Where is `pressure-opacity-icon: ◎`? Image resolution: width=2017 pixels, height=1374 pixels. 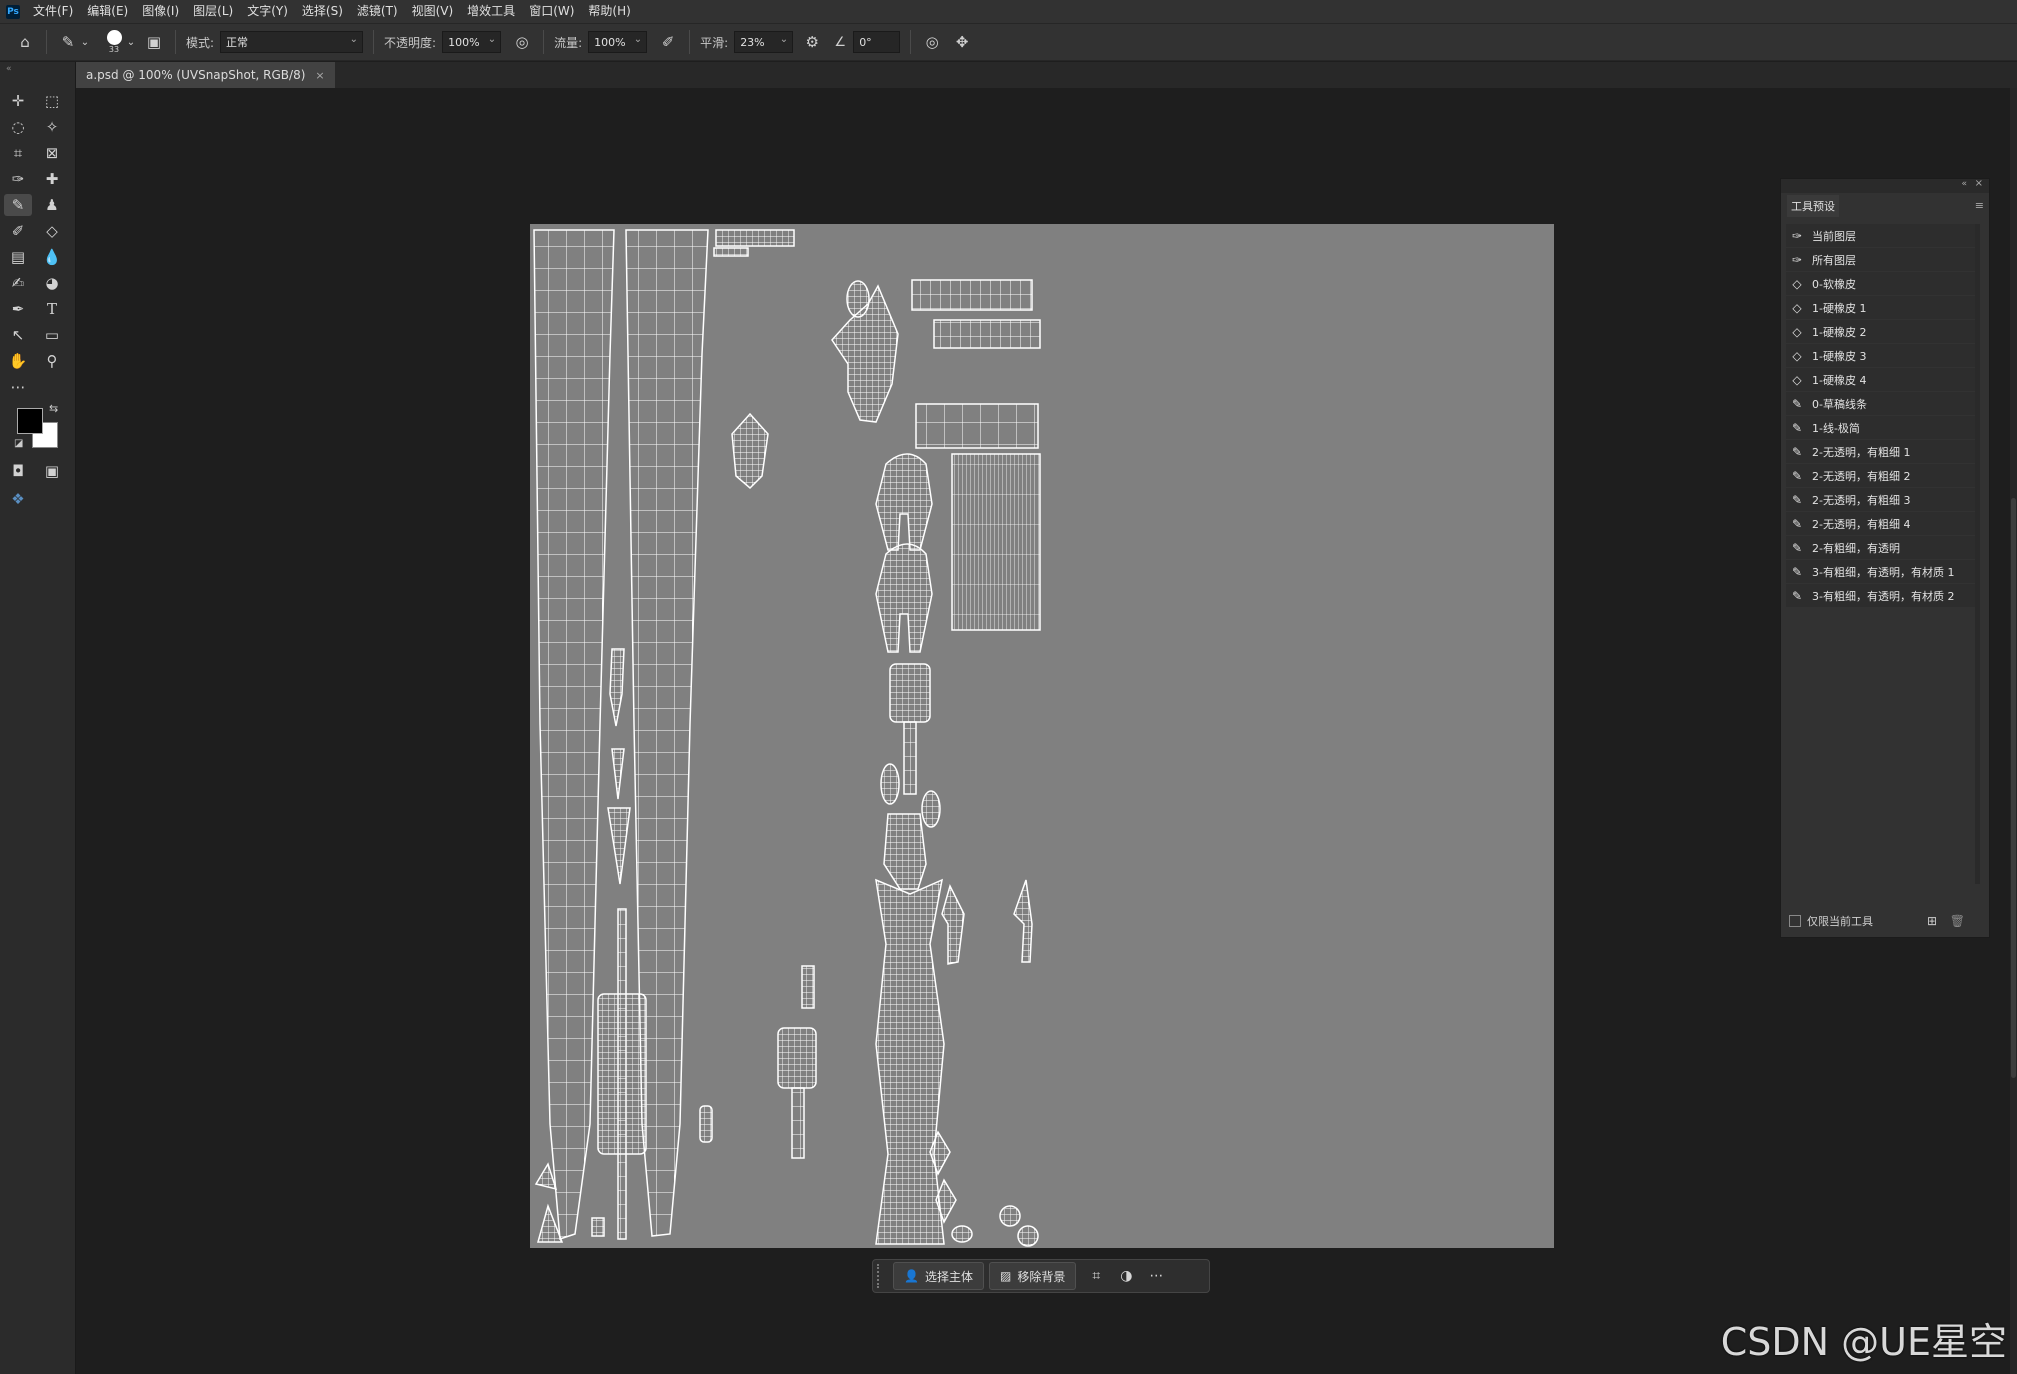
pressure-opacity-icon: ◎ is located at coordinates (522, 42).